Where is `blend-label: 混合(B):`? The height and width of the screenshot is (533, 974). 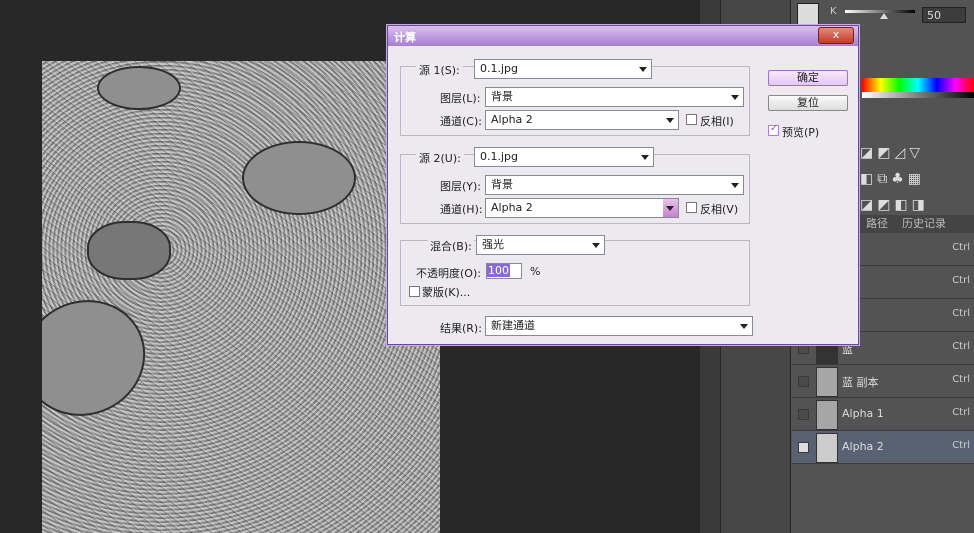 blend-label: 混合(B): is located at coordinates (451, 246).